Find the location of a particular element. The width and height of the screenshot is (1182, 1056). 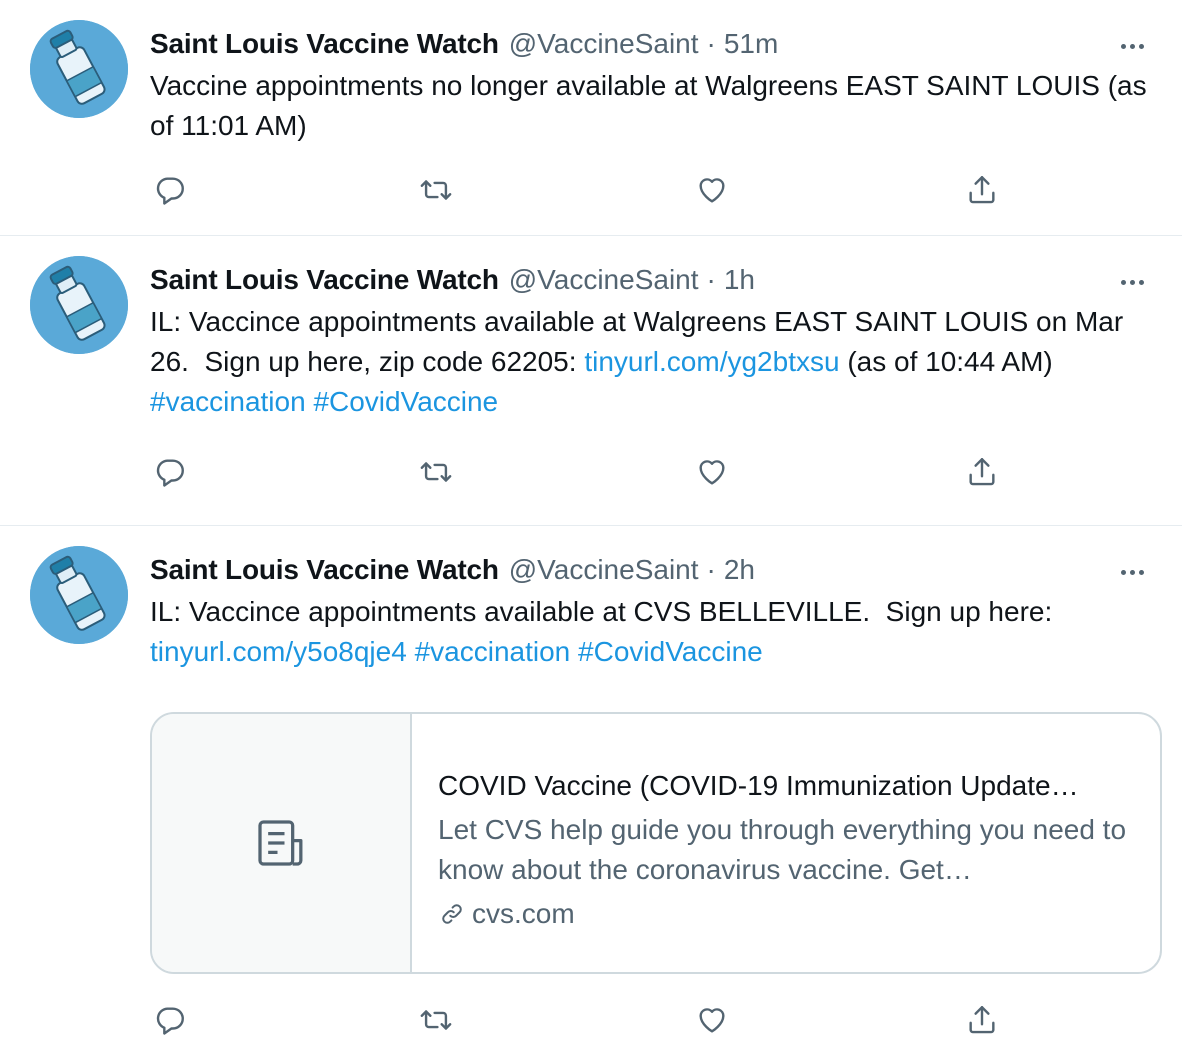

tweet-time: 2h is located at coordinates (739, 570).